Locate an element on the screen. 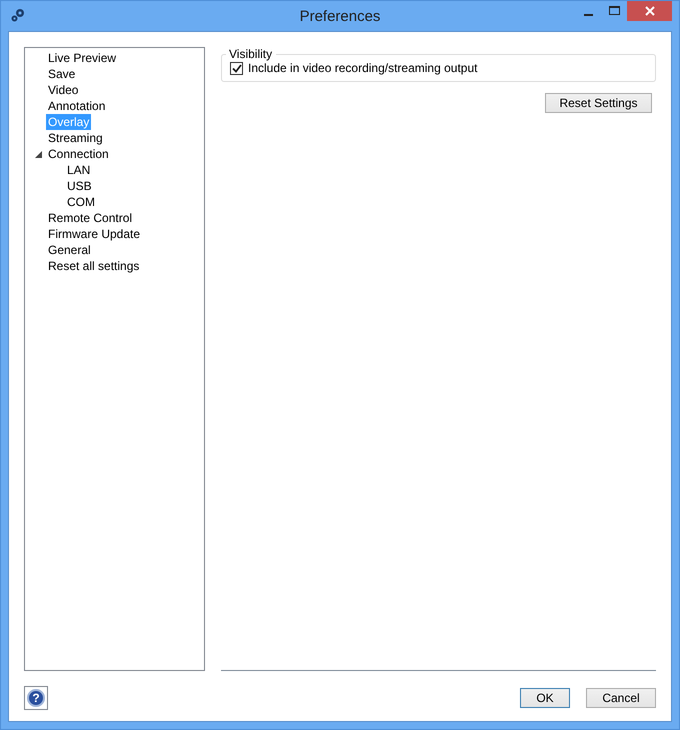 This screenshot has width=680, height=730. tree-item: Reset all settings is located at coordinates (94, 266).